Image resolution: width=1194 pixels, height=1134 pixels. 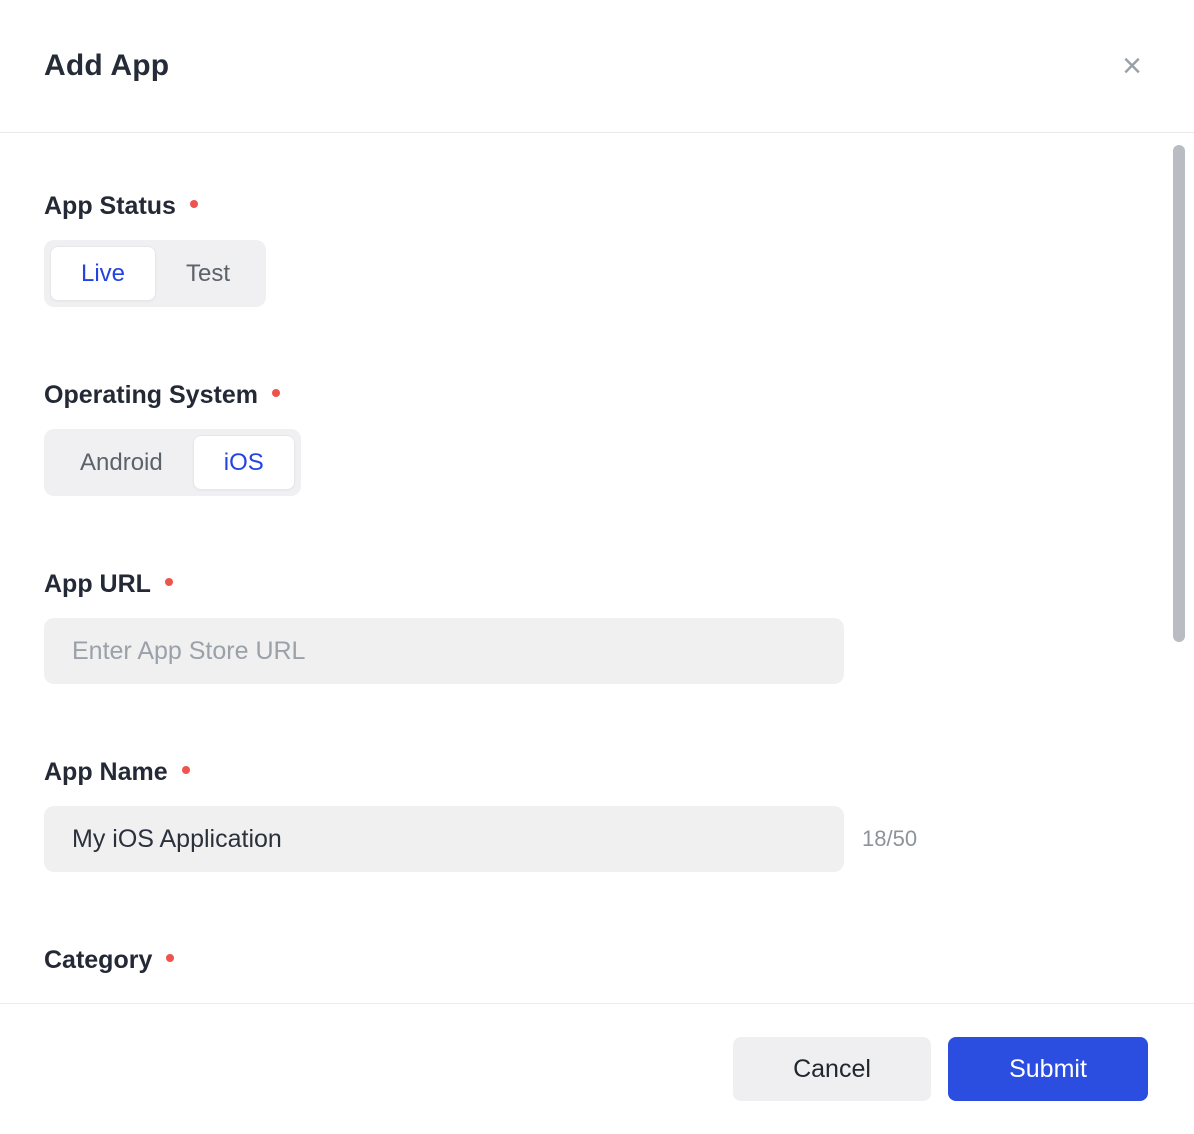 What do you see at coordinates (107, 65) in the screenshot?
I see `modal-title: Add App` at bounding box center [107, 65].